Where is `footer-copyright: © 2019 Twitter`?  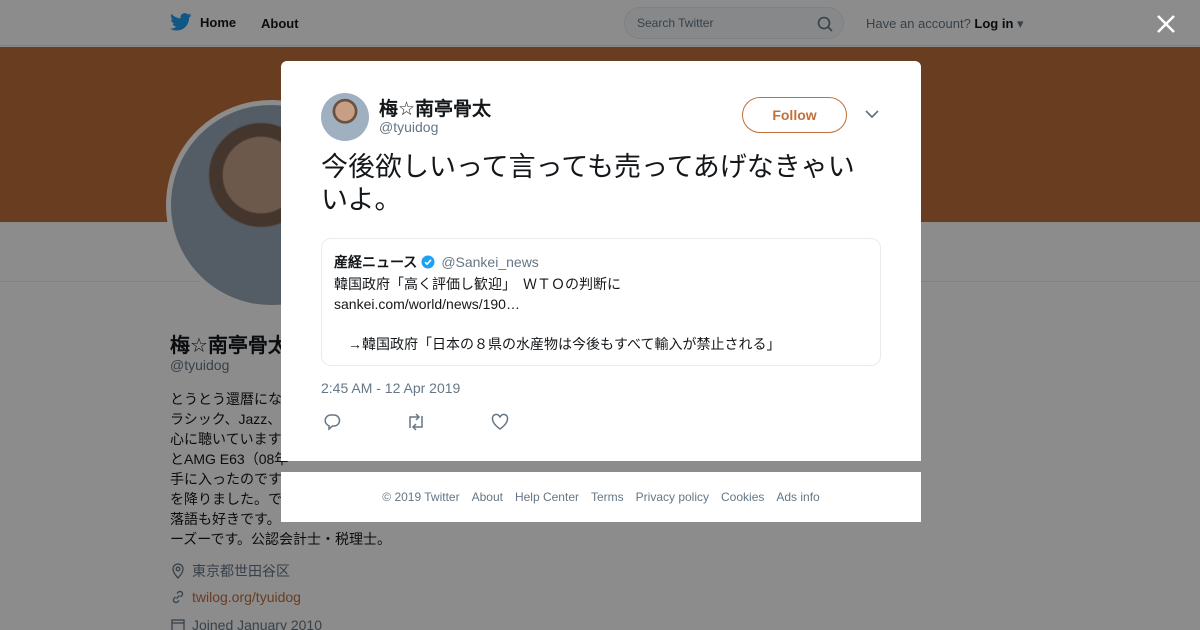
footer-copyright: © 2019 Twitter is located at coordinates (421, 497).